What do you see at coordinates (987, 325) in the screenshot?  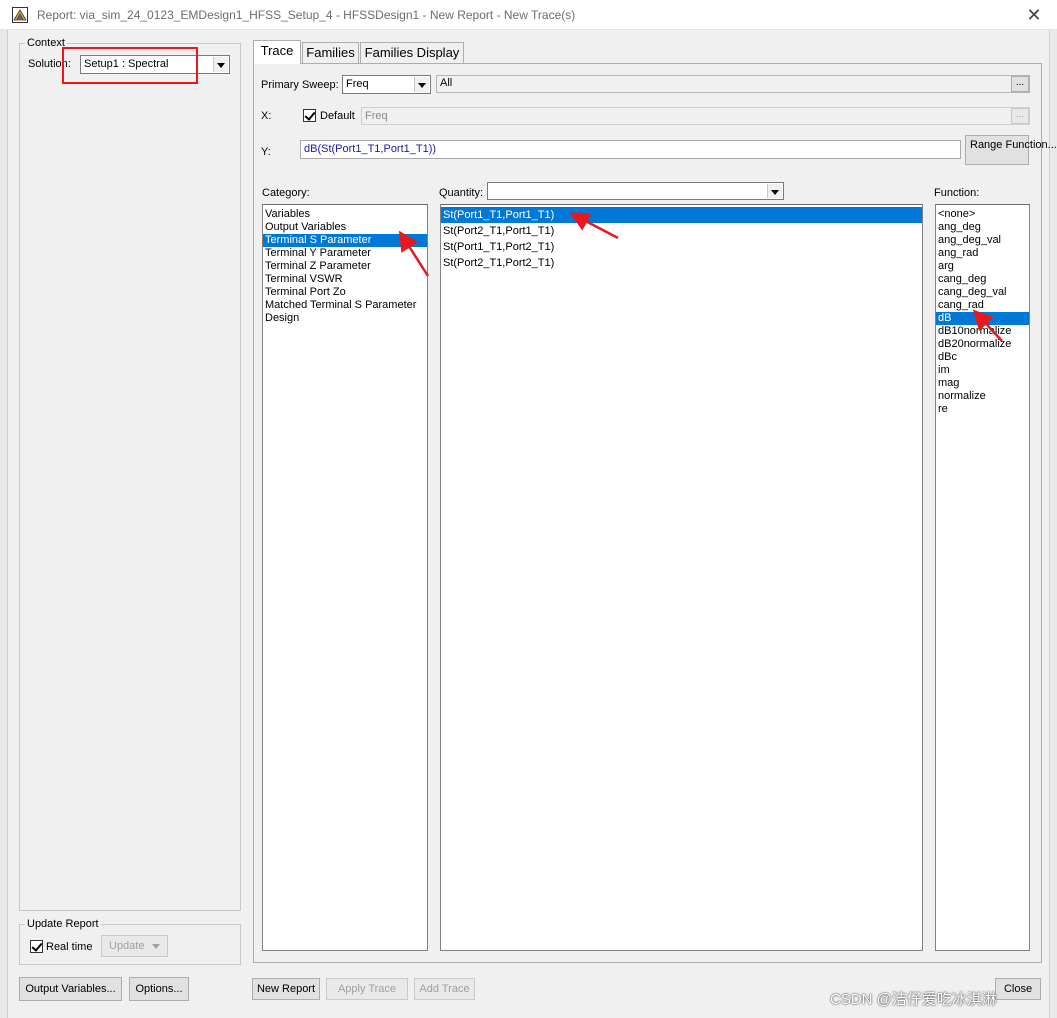 I see `arrow-to-function` at bounding box center [987, 325].